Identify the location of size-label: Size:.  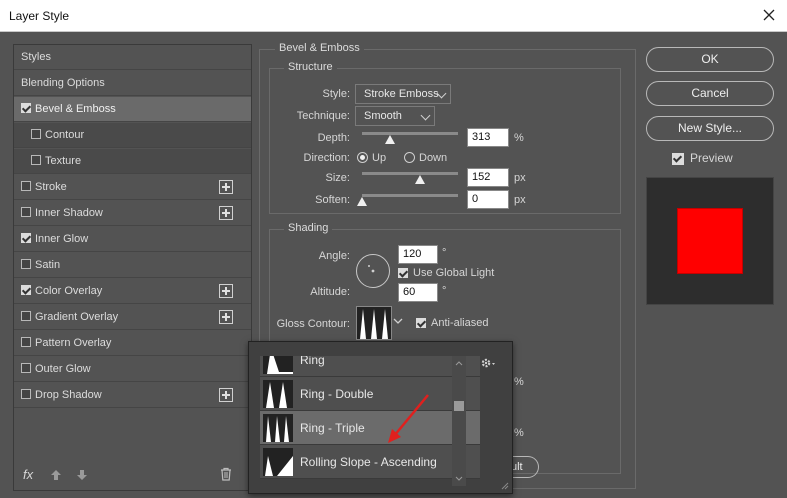
(337, 178).